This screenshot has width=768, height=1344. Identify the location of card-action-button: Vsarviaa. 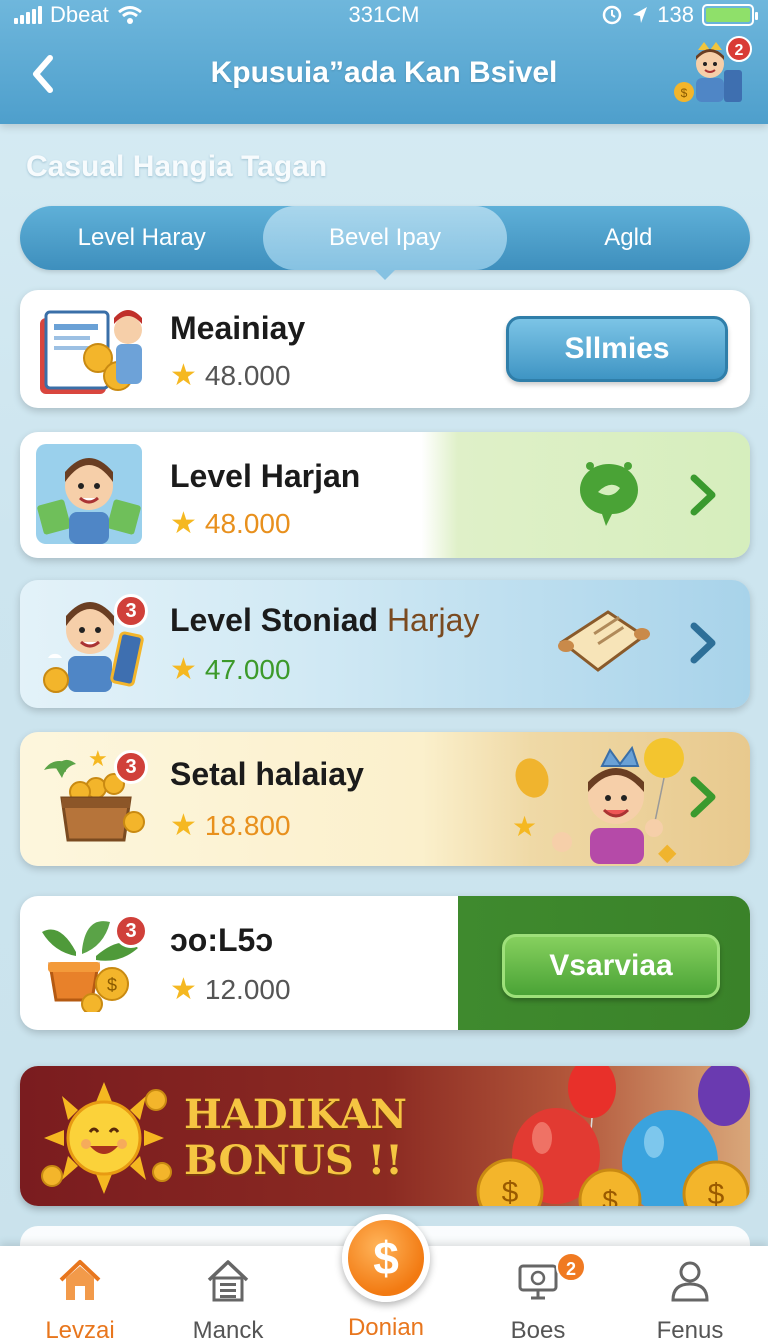
(611, 966).